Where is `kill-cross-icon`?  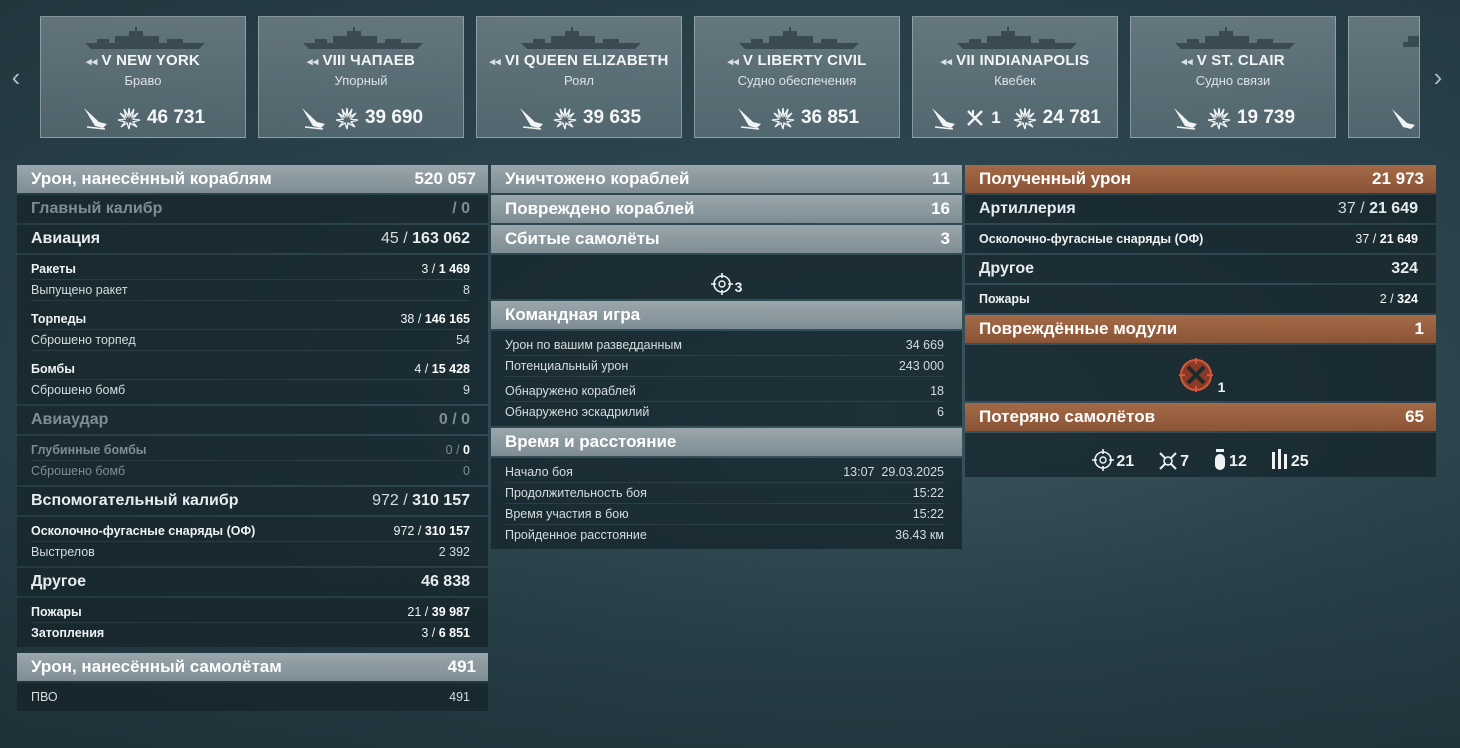
kill-cross-icon is located at coordinates (975, 118).